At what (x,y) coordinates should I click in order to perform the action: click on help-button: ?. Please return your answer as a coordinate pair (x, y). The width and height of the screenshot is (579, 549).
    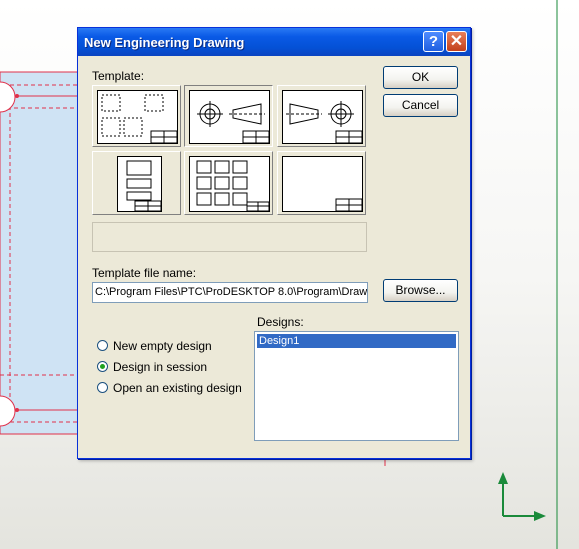
    Looking at the image, I should click on (433, 41).